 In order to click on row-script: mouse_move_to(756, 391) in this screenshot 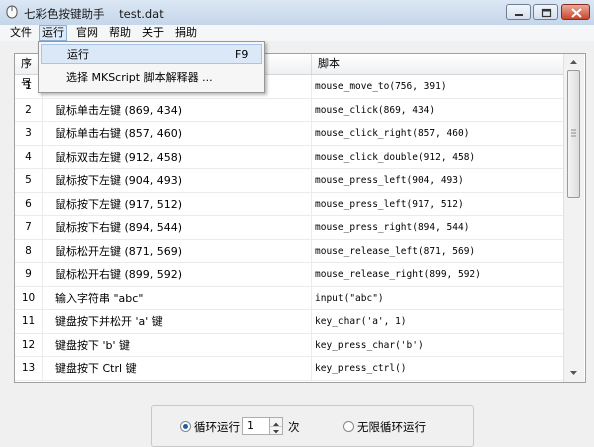, I will do `click(437, 86)`.